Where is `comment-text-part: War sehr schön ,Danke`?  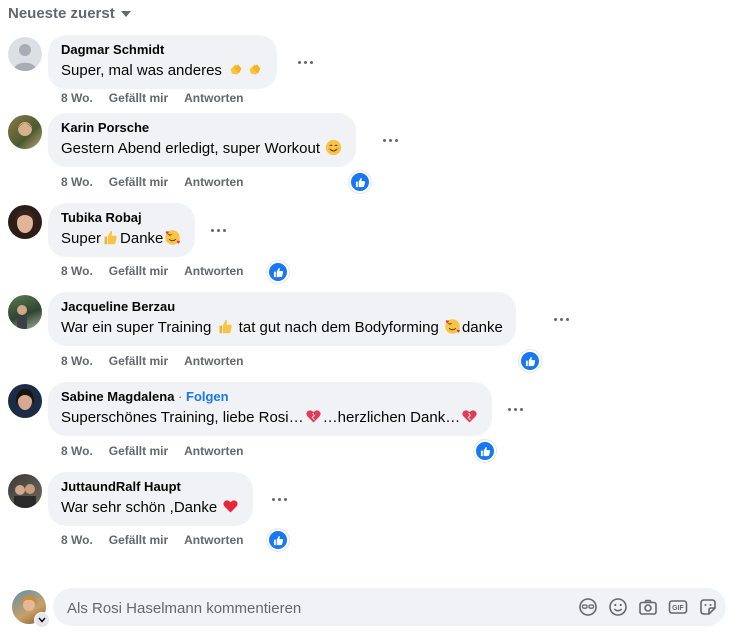 comment-text-part: War sehr schön ,Danke is located at coordinates (141, 507).